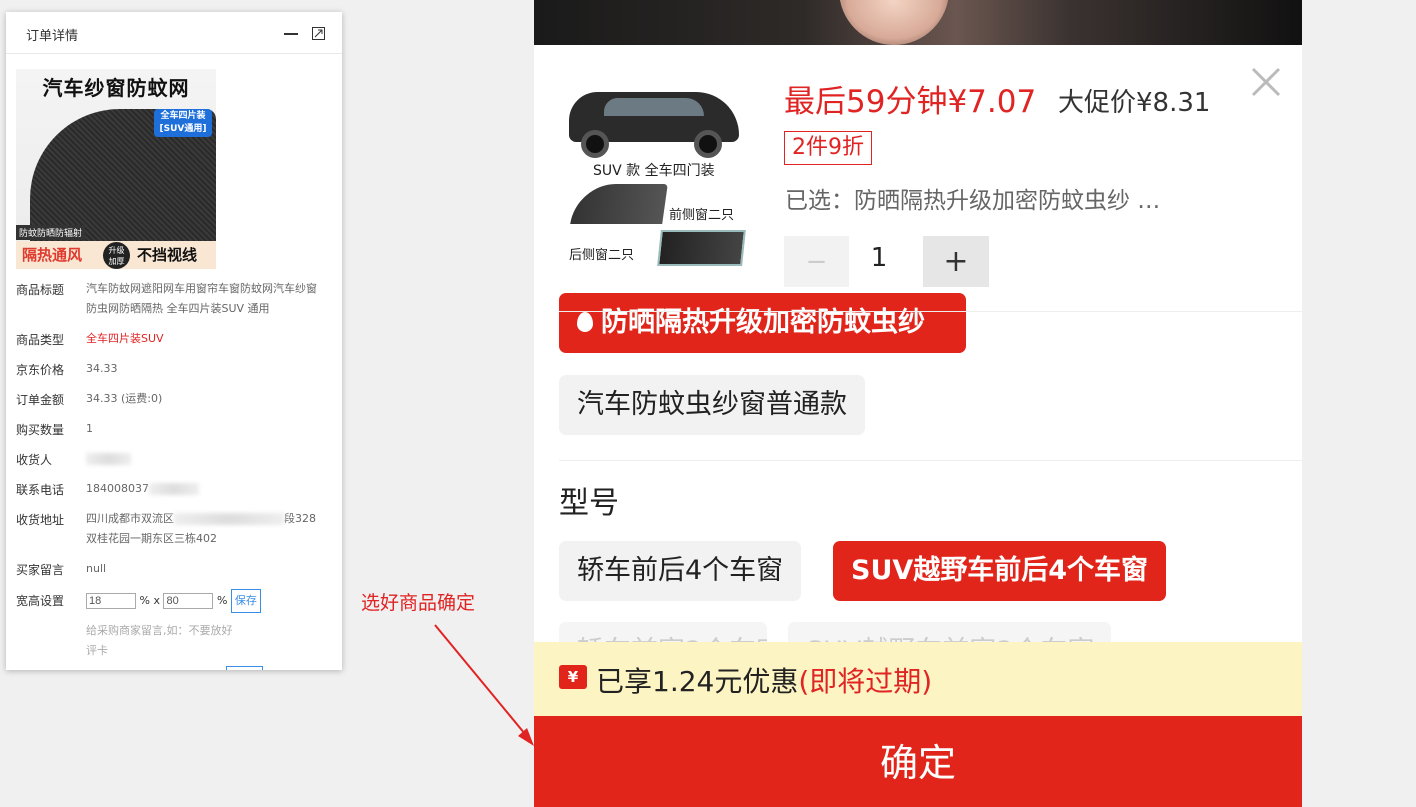 The height and width of the screenshot is (807, 1416). I want to click on rear-caption: 后侧窗二只, so click(602, 255).